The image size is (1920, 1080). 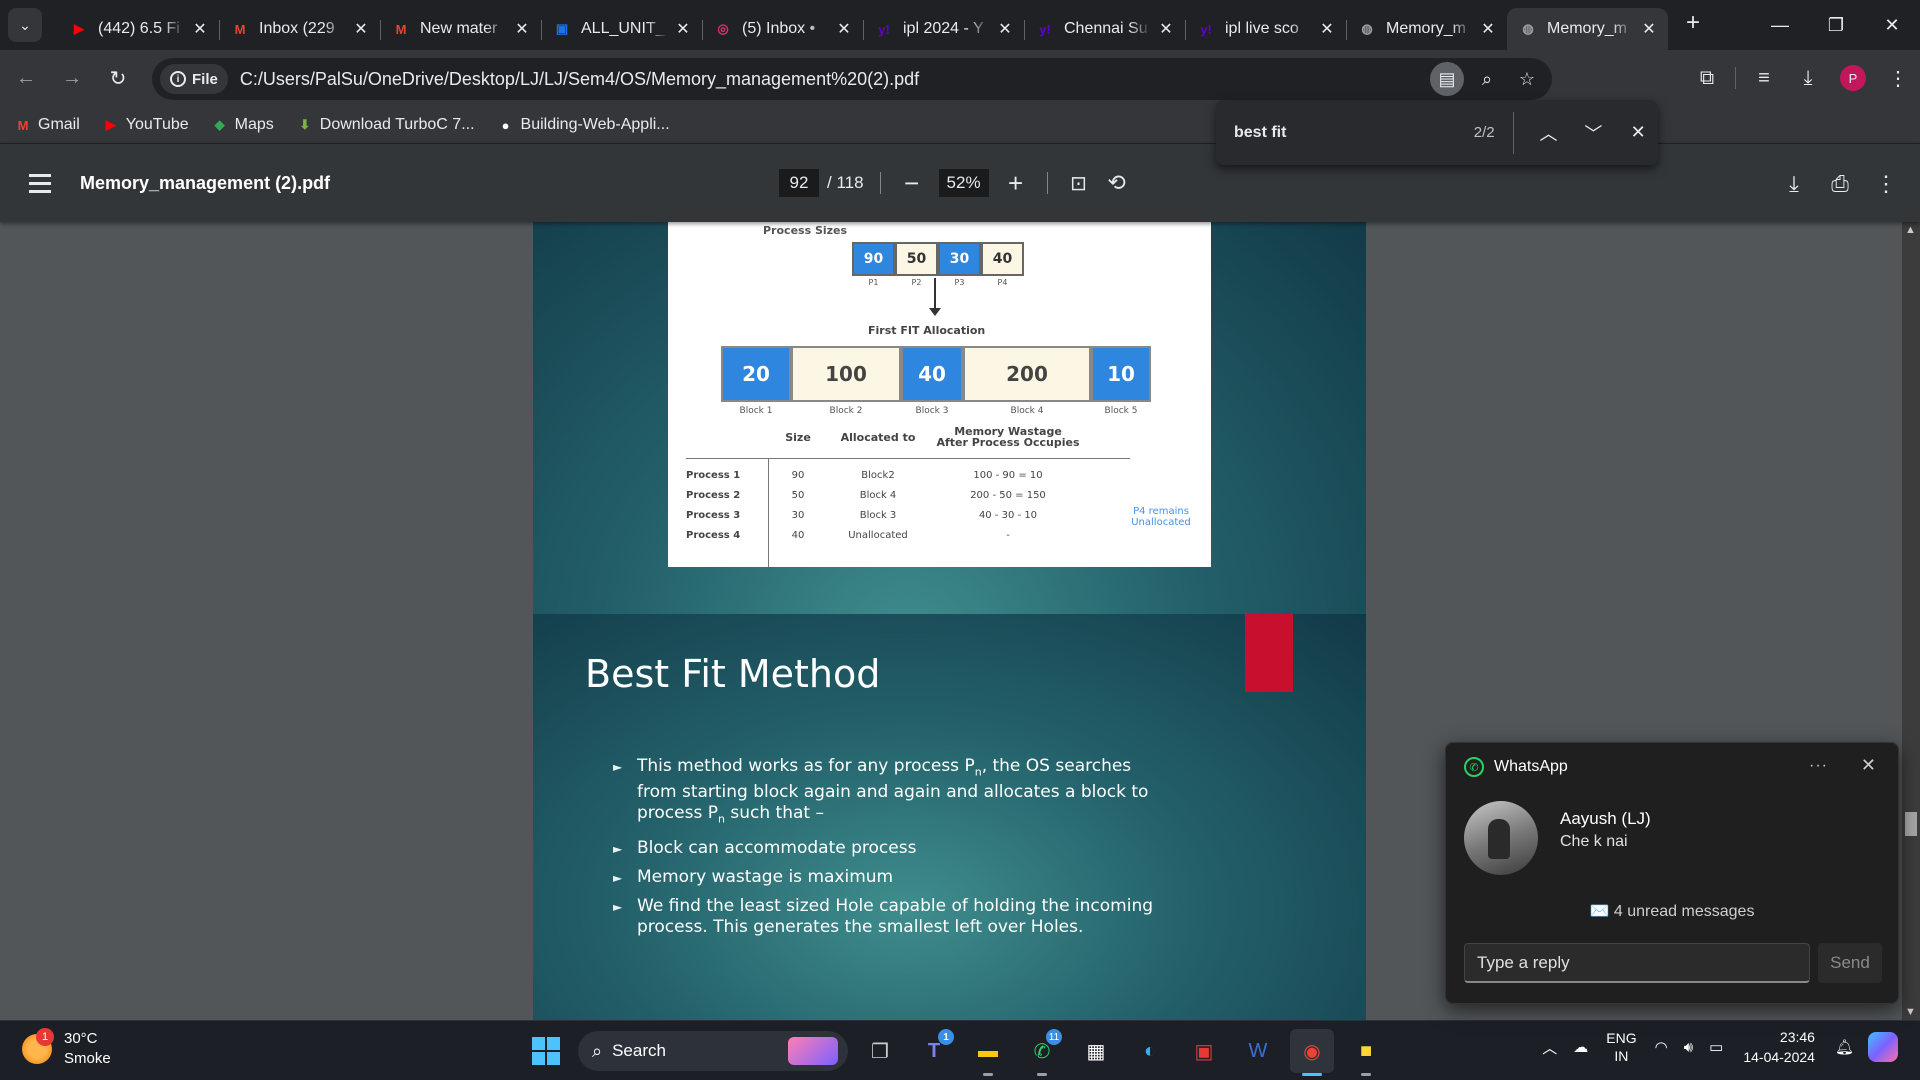 I want to click on start-button, so click(x=546, y=1051).